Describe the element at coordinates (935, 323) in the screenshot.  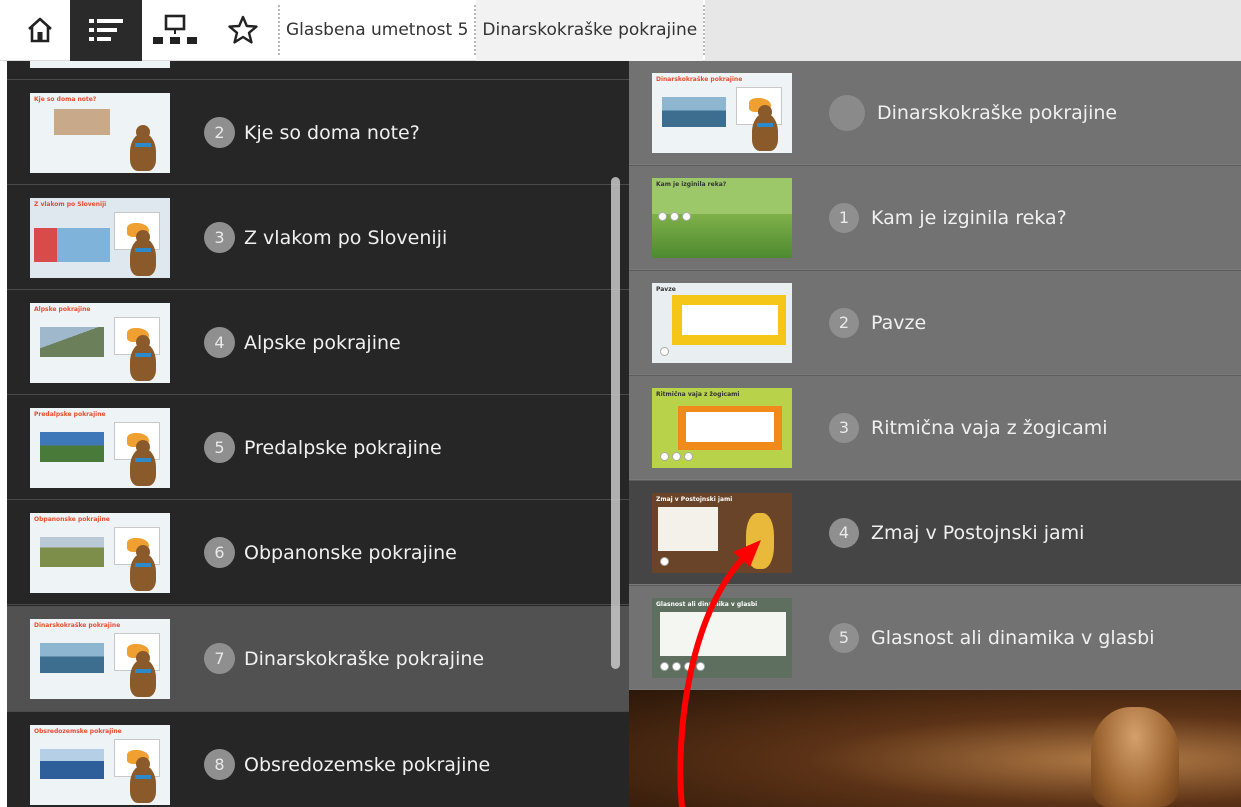
I see `lesson-item-2: Pavze 2 Pavze` at that location.